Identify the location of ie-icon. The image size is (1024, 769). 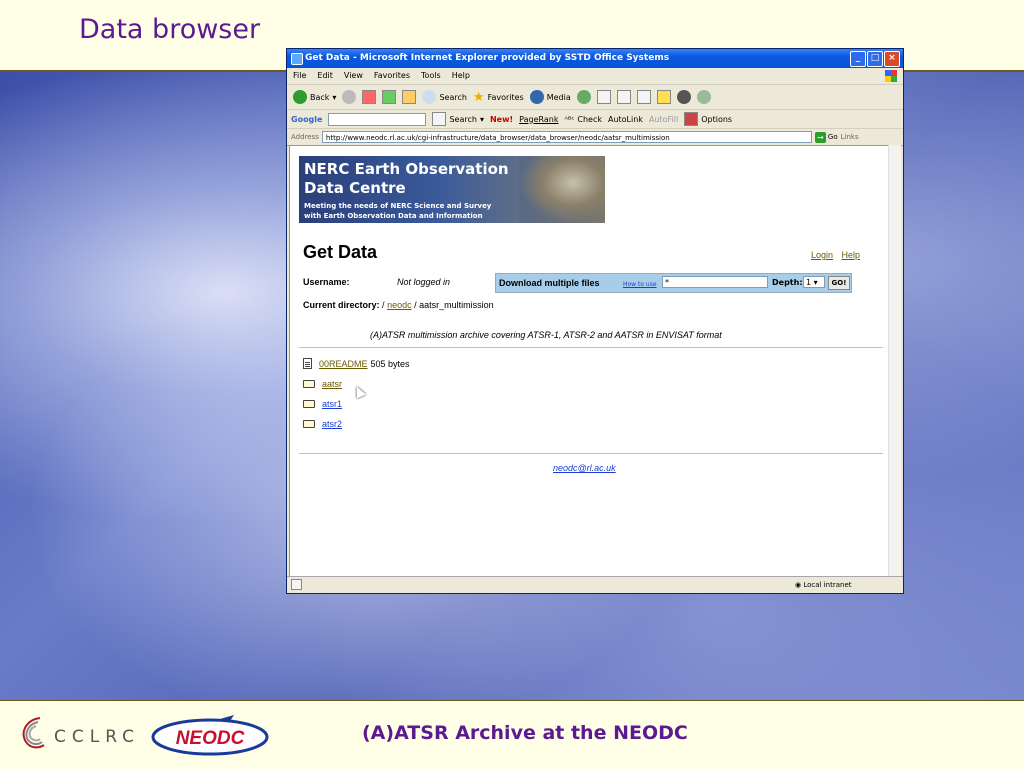
(297, 59).